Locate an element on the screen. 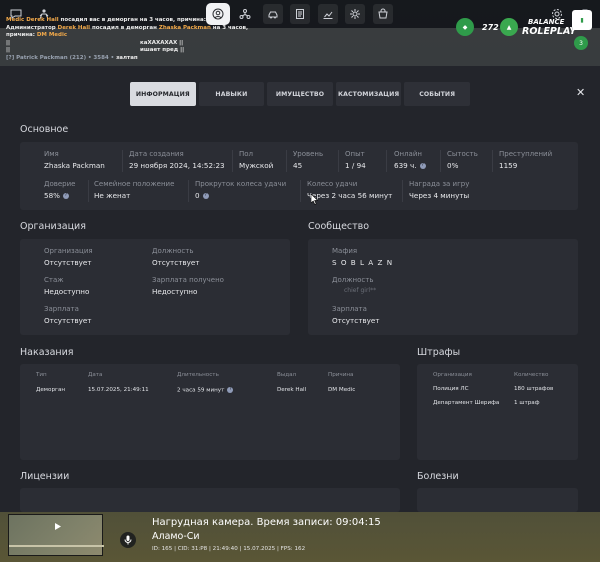  section-title-licenses: Лицензии is located at coordinates (45, 476).